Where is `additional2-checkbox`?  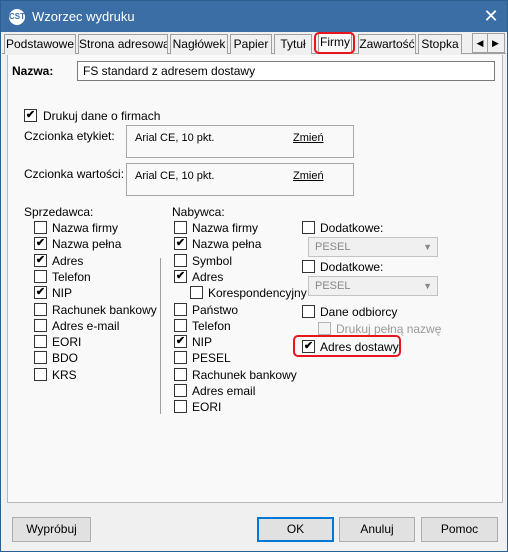
additional2-checkbox is located at coordinates (308, 266).